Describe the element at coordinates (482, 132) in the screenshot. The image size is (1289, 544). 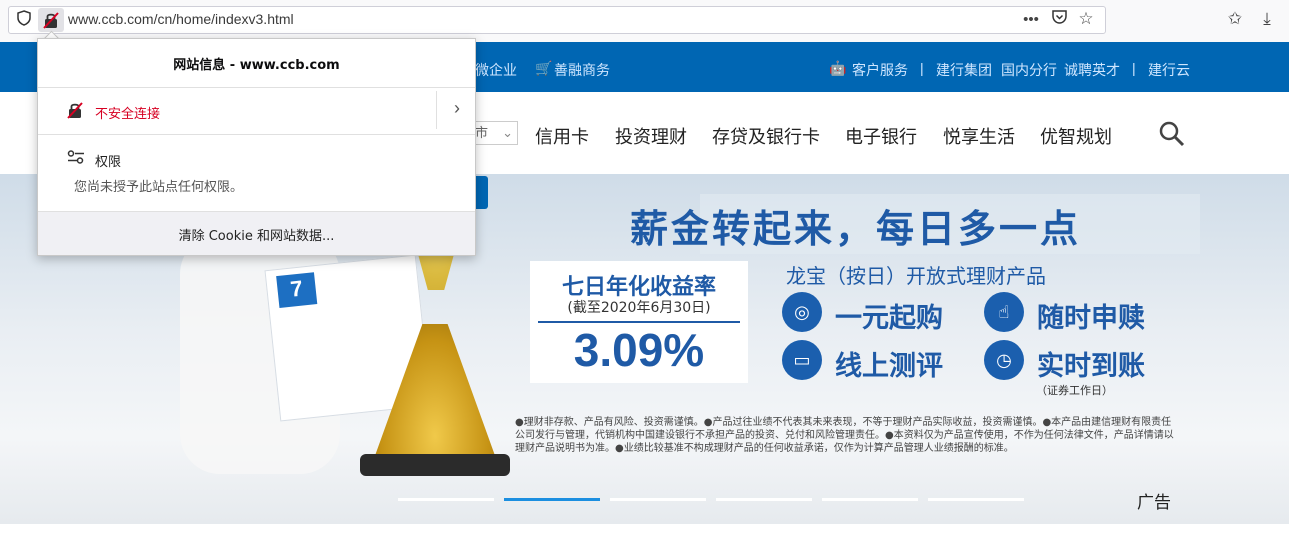
I see `city-select-value: 市` at that location.